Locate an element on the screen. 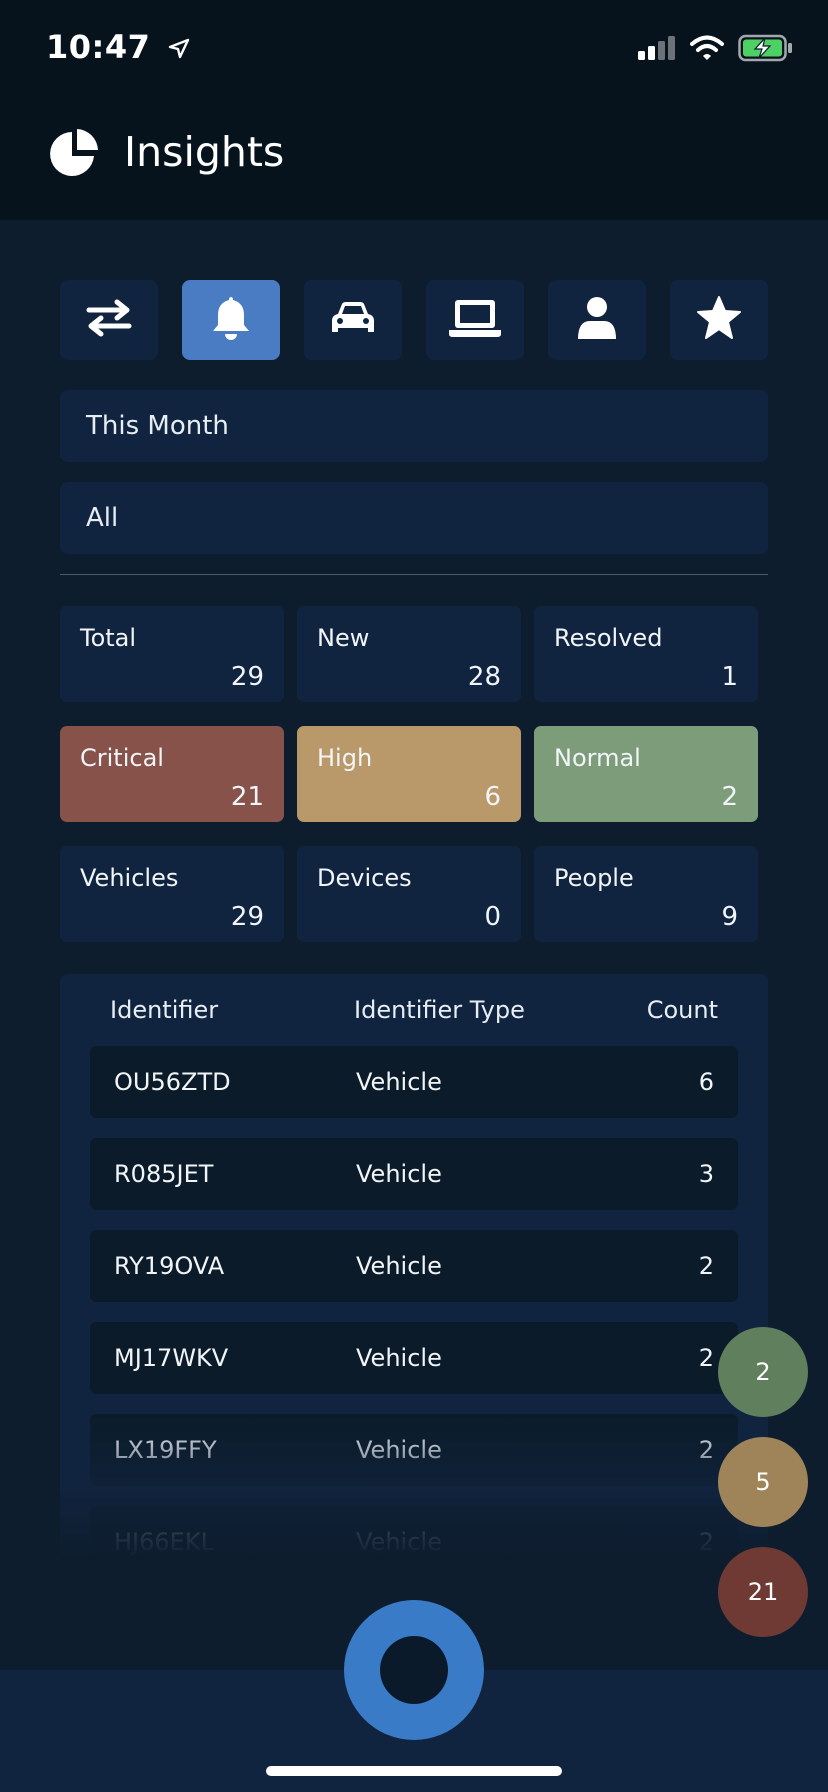 Image resolution: width=828 pixels, height=1792 pixels. tab-transfers is located at coordinates (109, 320).